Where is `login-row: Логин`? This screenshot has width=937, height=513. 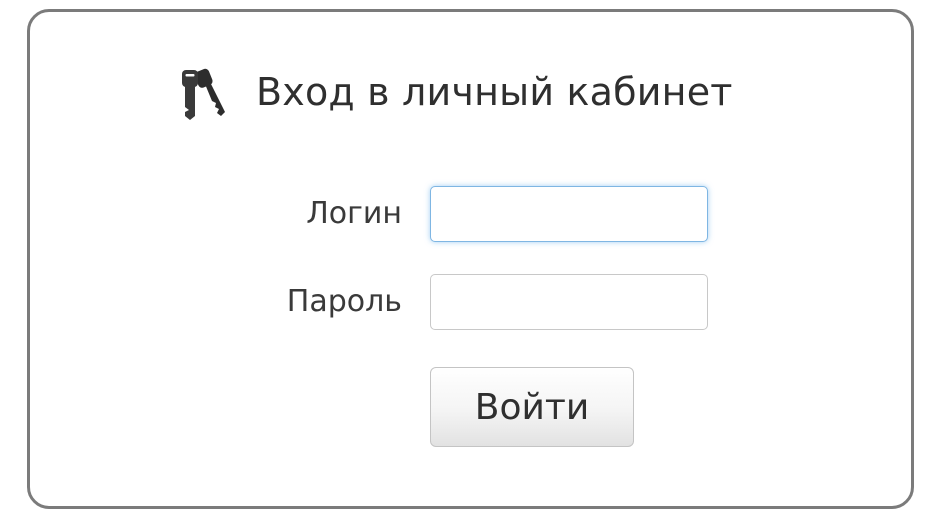 login-row: Логин is located at coordinates (470, 214).